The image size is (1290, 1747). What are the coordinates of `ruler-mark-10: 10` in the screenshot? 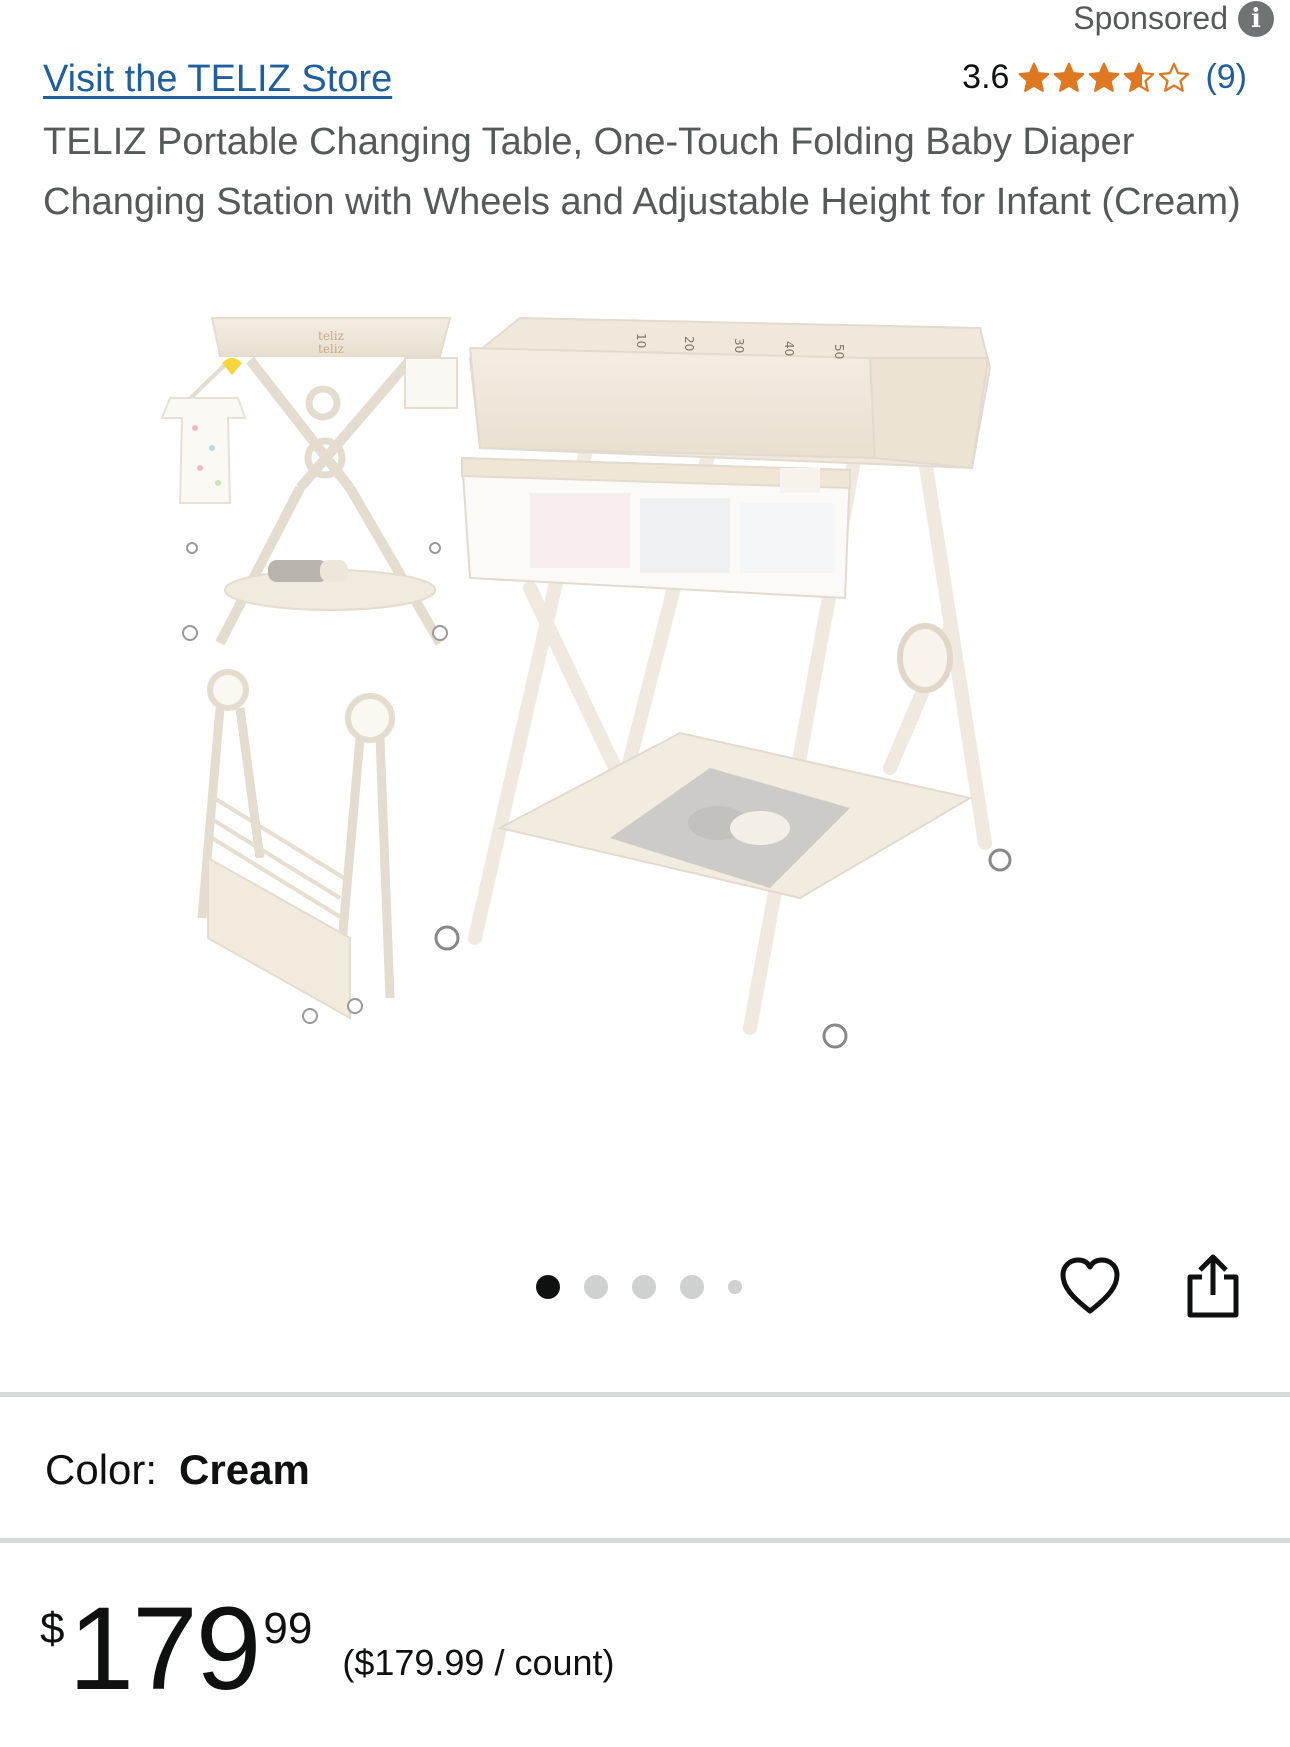 It's located at (641, 340).